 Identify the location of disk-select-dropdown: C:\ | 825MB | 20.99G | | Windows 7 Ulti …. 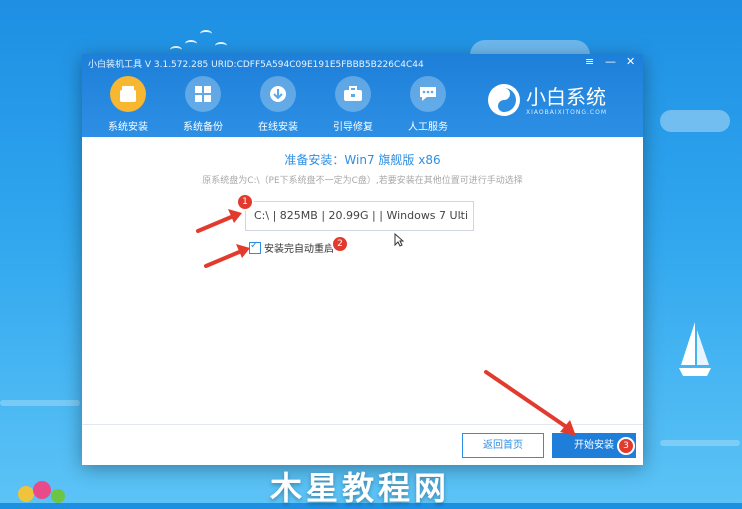
(359, 216).